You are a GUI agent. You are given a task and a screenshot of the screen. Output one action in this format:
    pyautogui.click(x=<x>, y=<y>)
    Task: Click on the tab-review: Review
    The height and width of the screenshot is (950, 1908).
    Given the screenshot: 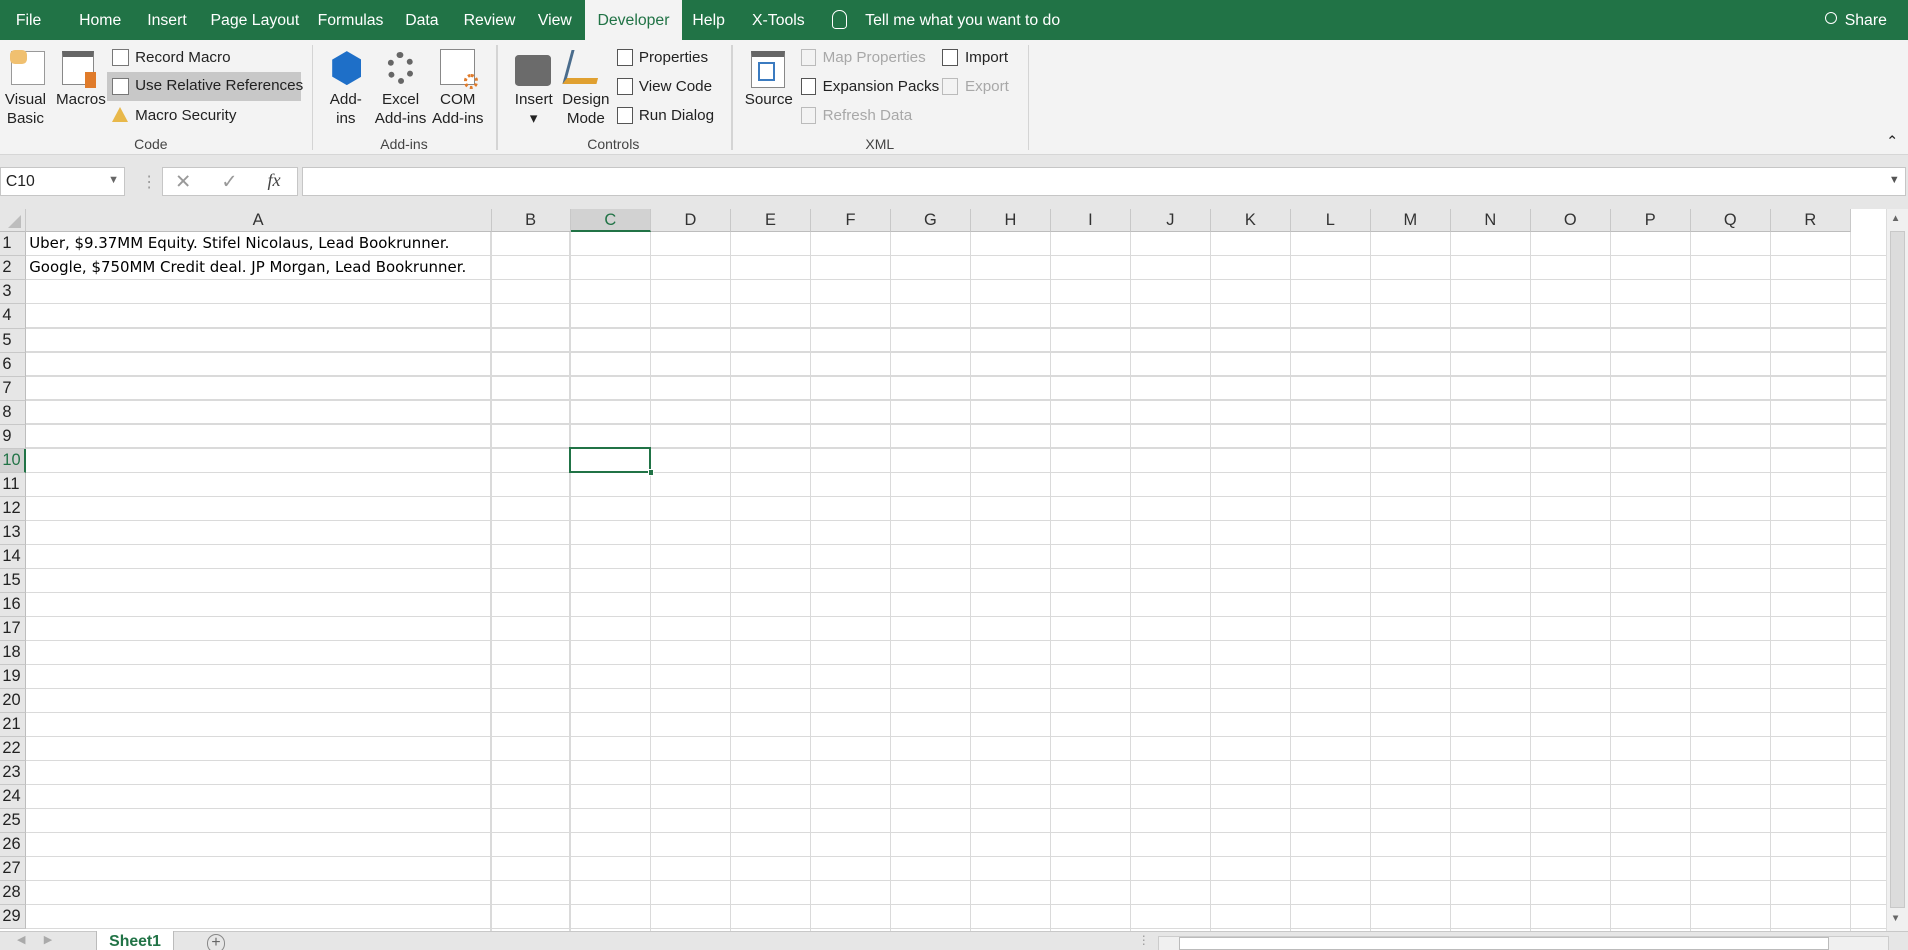 What is the action you would take?
    pyautogui.click(x=490, y=20)
    